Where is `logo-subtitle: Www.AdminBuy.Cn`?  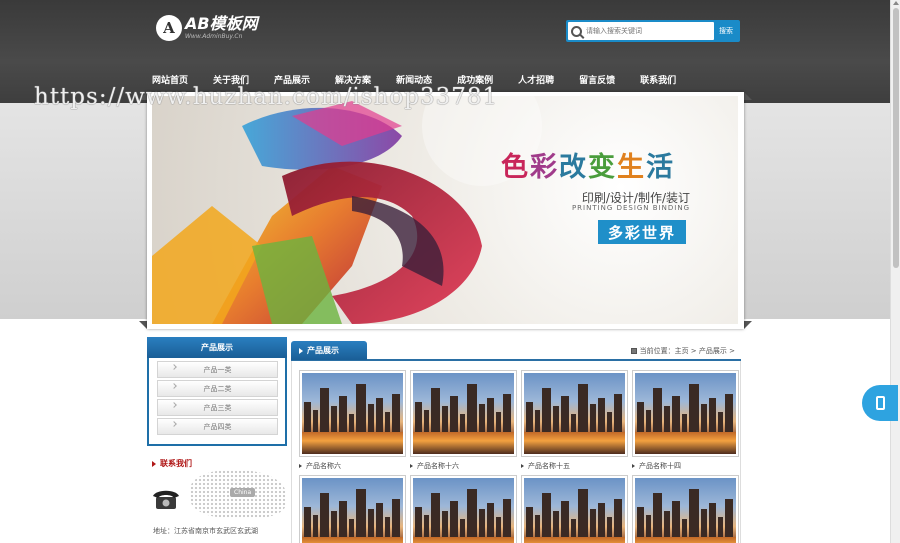 logo-subtitle: Www.AdminBuy.Cn is located at coordinates (214, 36).